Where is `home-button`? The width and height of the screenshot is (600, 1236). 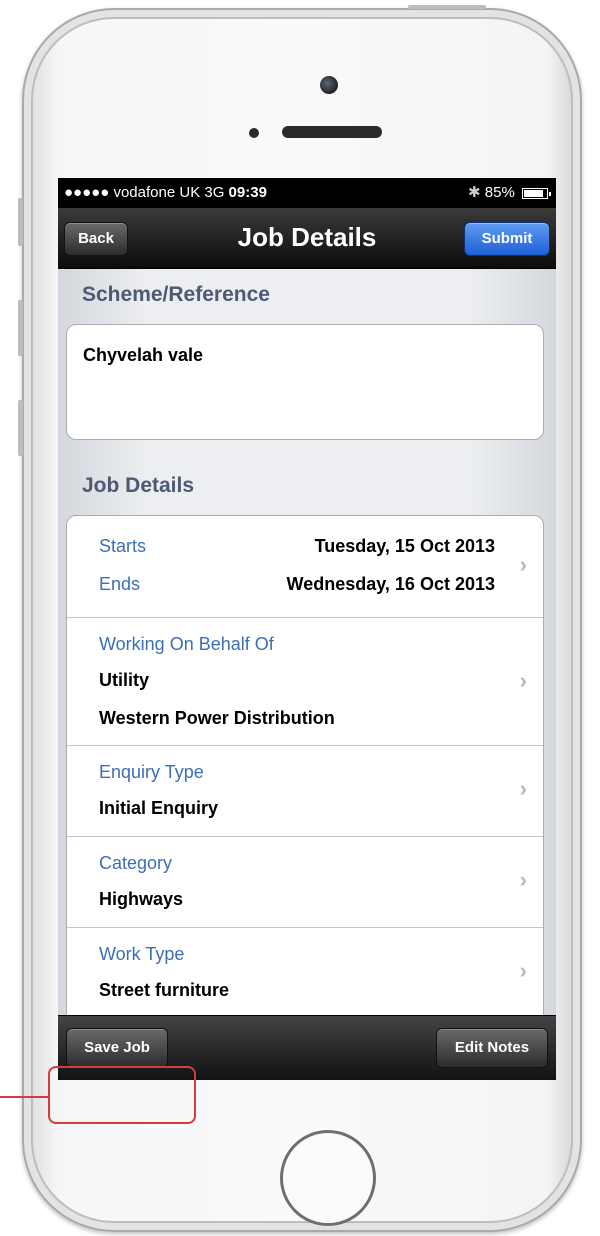
home-button is located at coordinates (328, 1178).